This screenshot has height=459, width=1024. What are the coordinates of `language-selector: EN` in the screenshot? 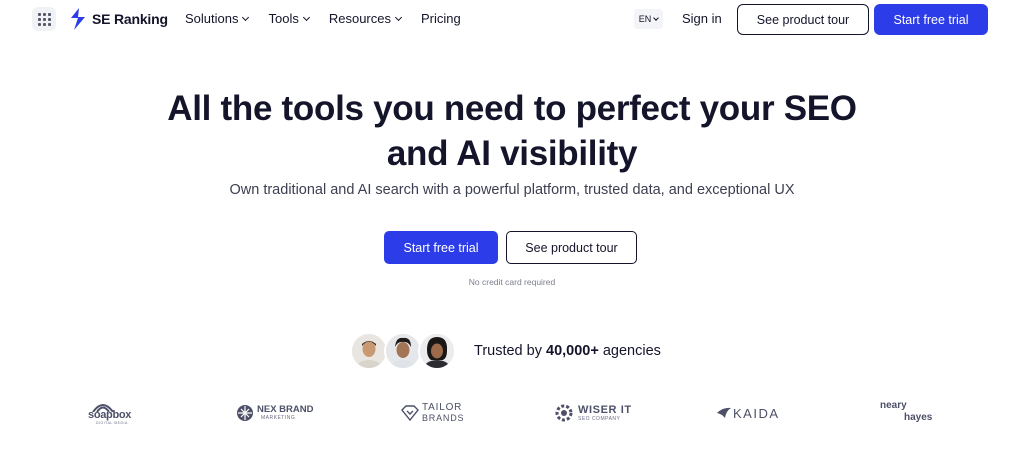 It's located at (648, 19).